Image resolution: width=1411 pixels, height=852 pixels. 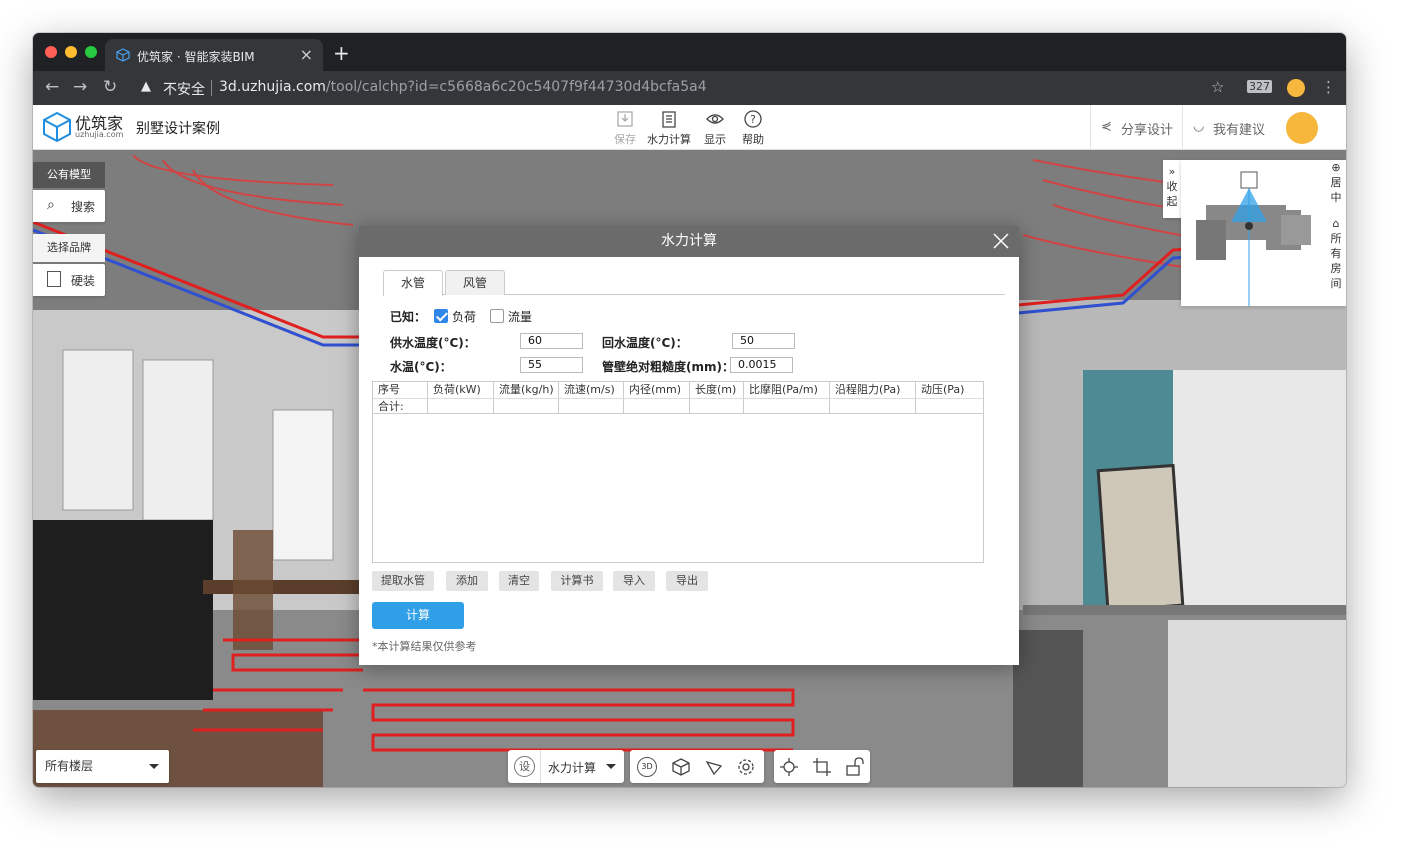 I want to click on settings-badge-icon: 设, so click(x=524, y=766).